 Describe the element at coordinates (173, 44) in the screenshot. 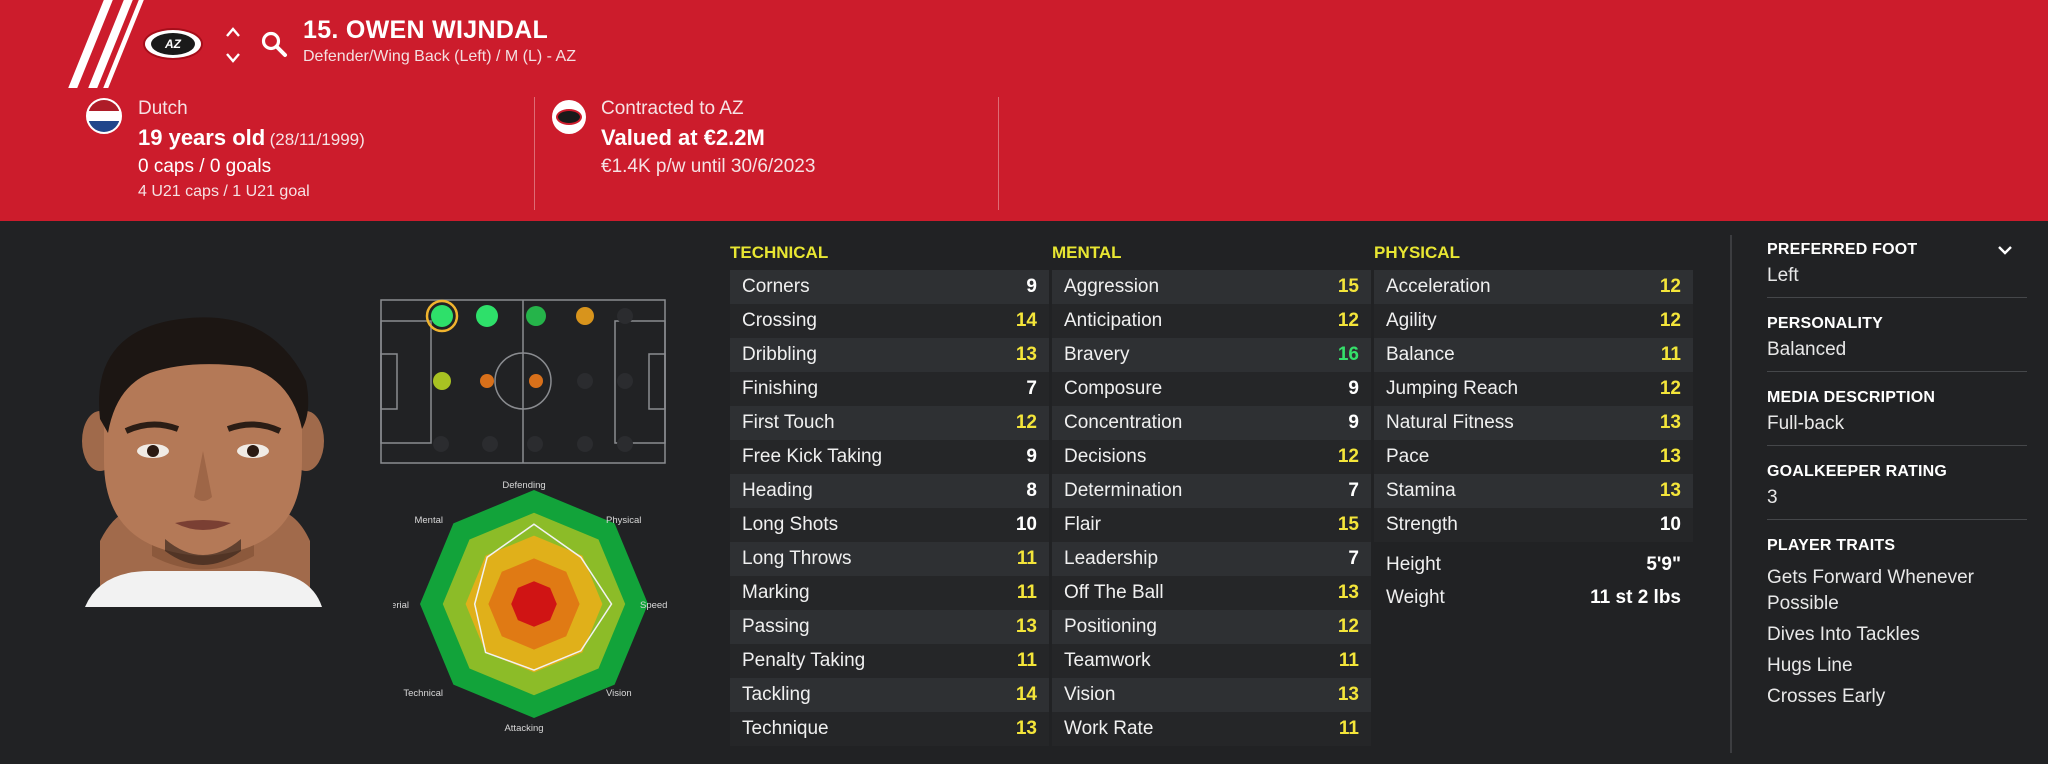

I see `club-badge: AZ` at that location.